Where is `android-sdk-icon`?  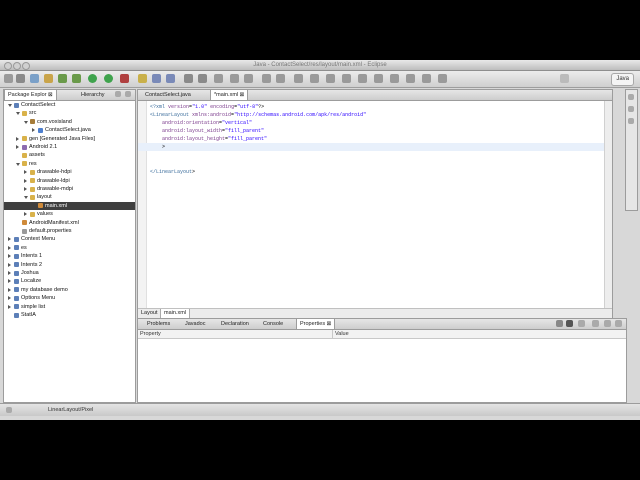 android-sdk-icon is located at coordinates (62, 78).